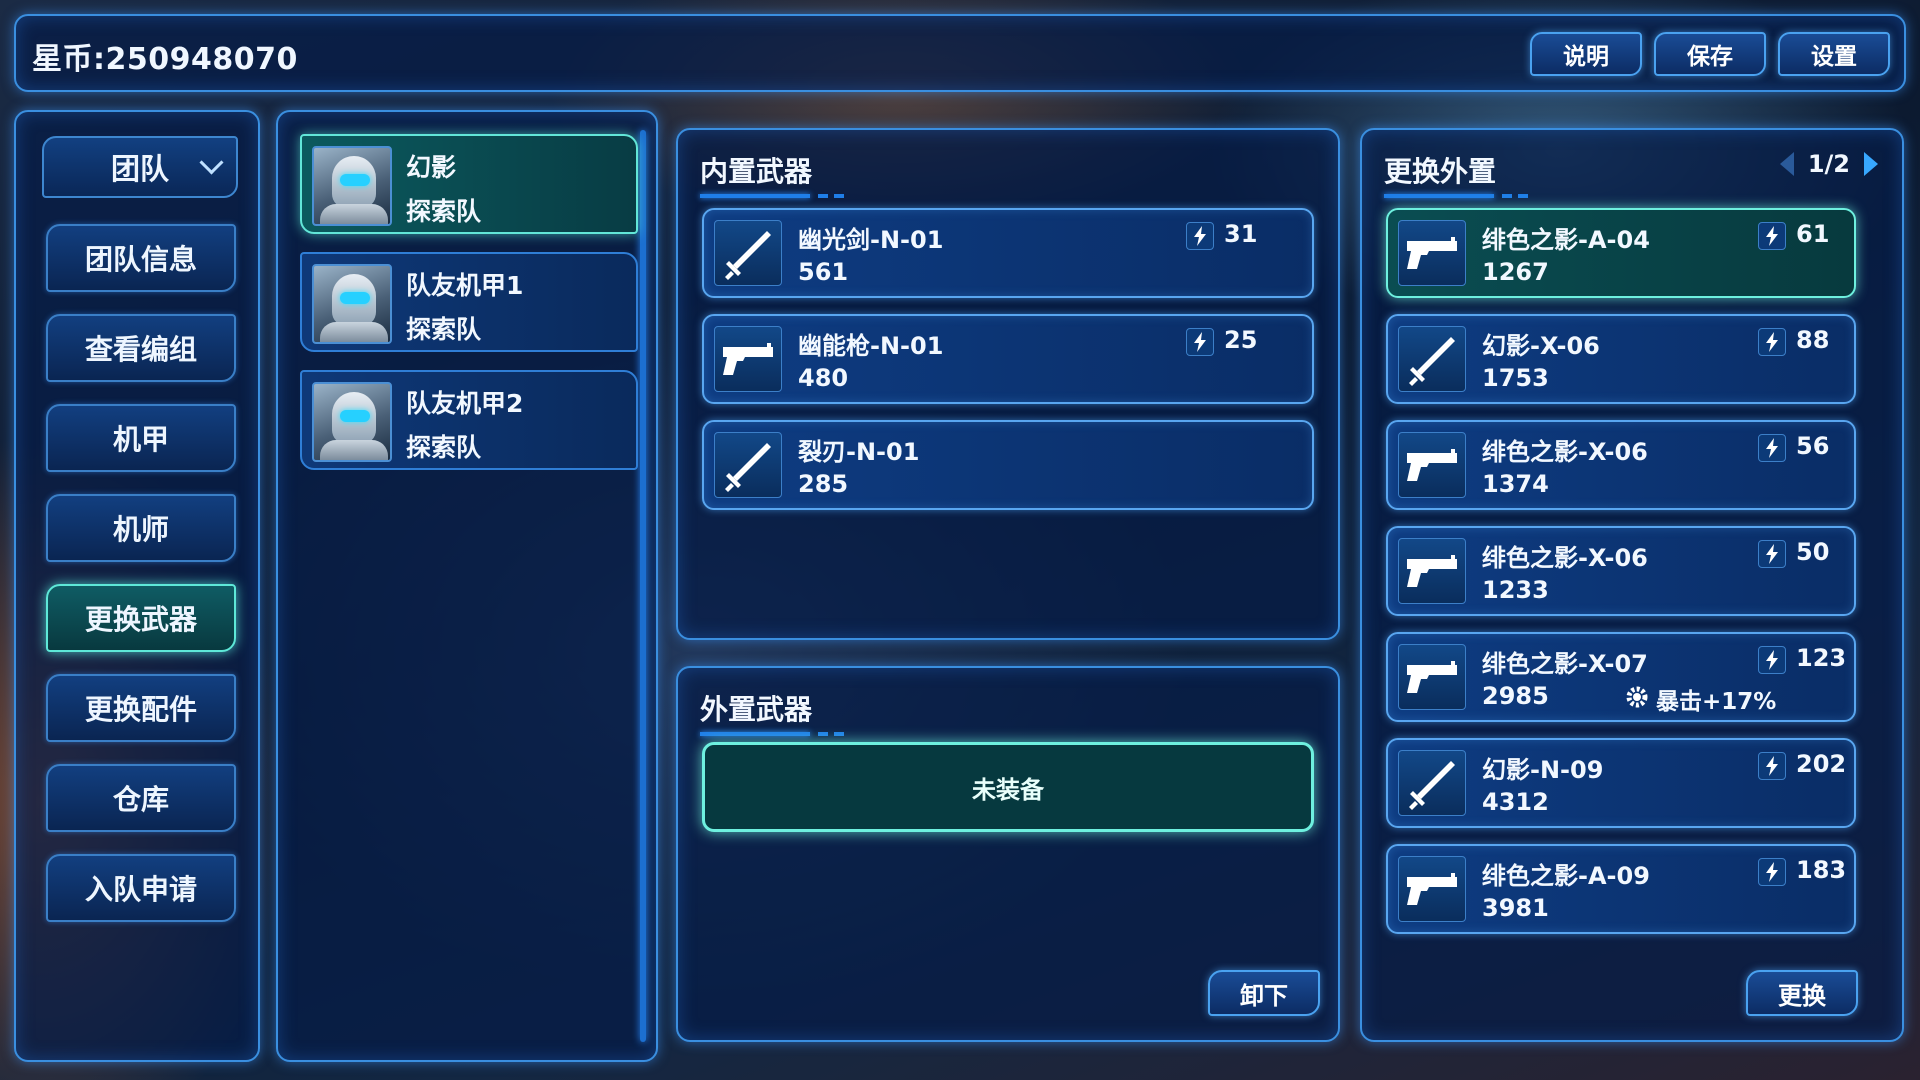 The image size is (1920, 1080). Describe the element at coordinates (141, 888) in the screenshot. I see `nav-join-request: 入队申请` at that location.